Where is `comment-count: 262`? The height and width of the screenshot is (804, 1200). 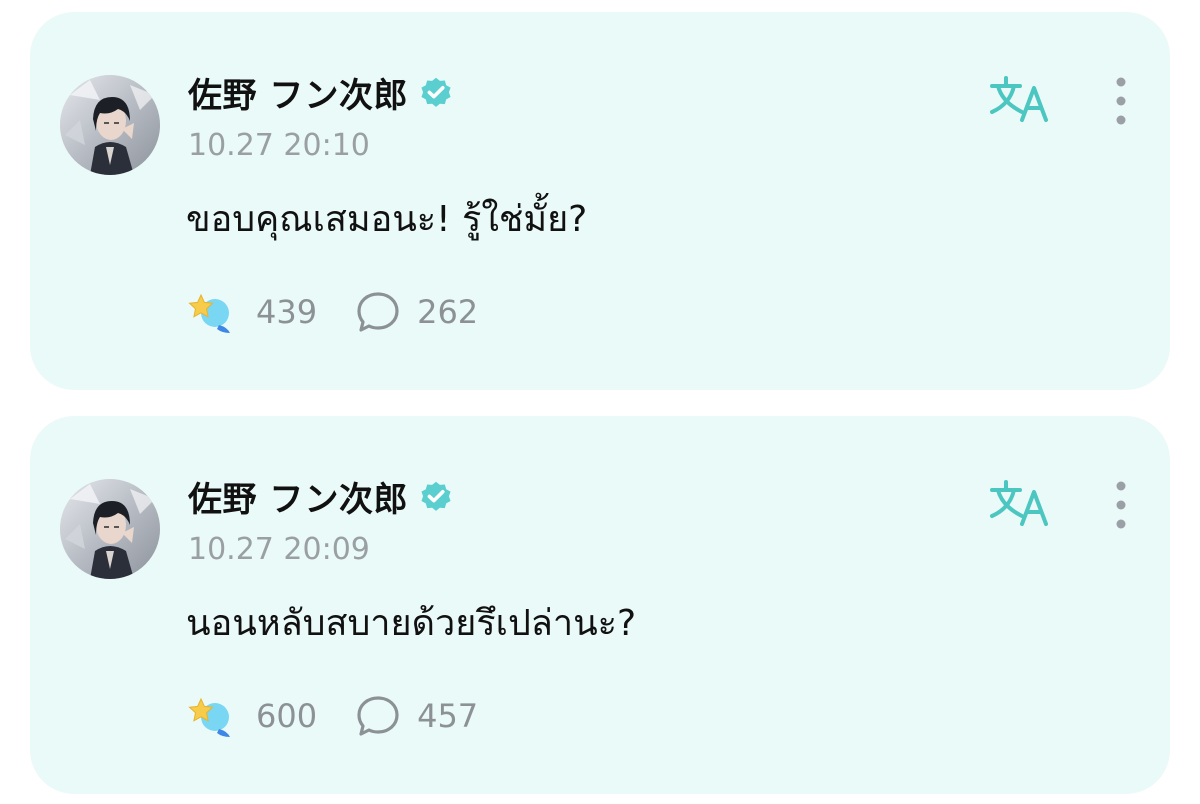 comment-count: 262 is located at coordinates (448, 312).